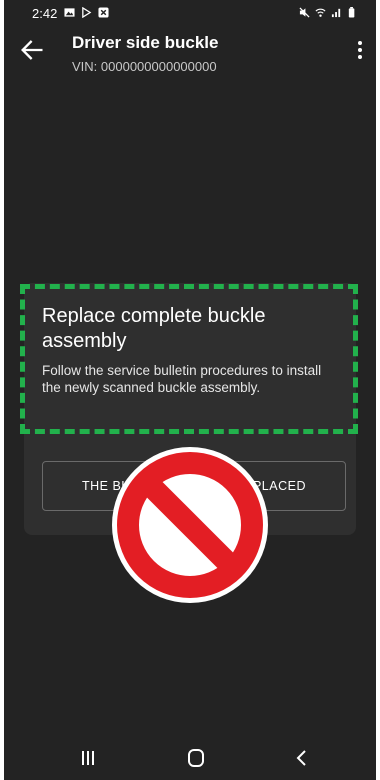 The height and width of the screenshot is (780, 380). I want to click on mute-icon, so click(304, 12).